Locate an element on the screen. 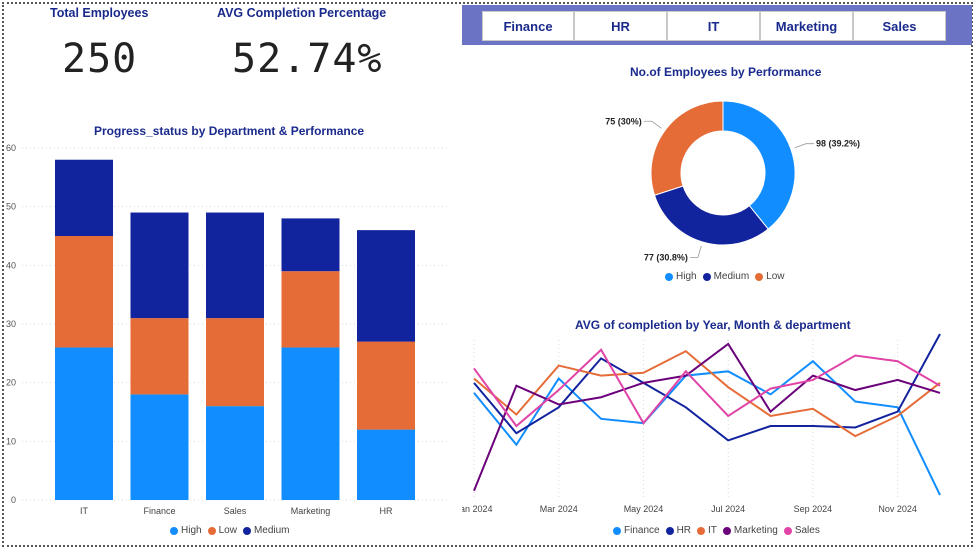 The width and height of the screenshot is (979, 553). bar-finance-medium is located at coordinates (159, 265).